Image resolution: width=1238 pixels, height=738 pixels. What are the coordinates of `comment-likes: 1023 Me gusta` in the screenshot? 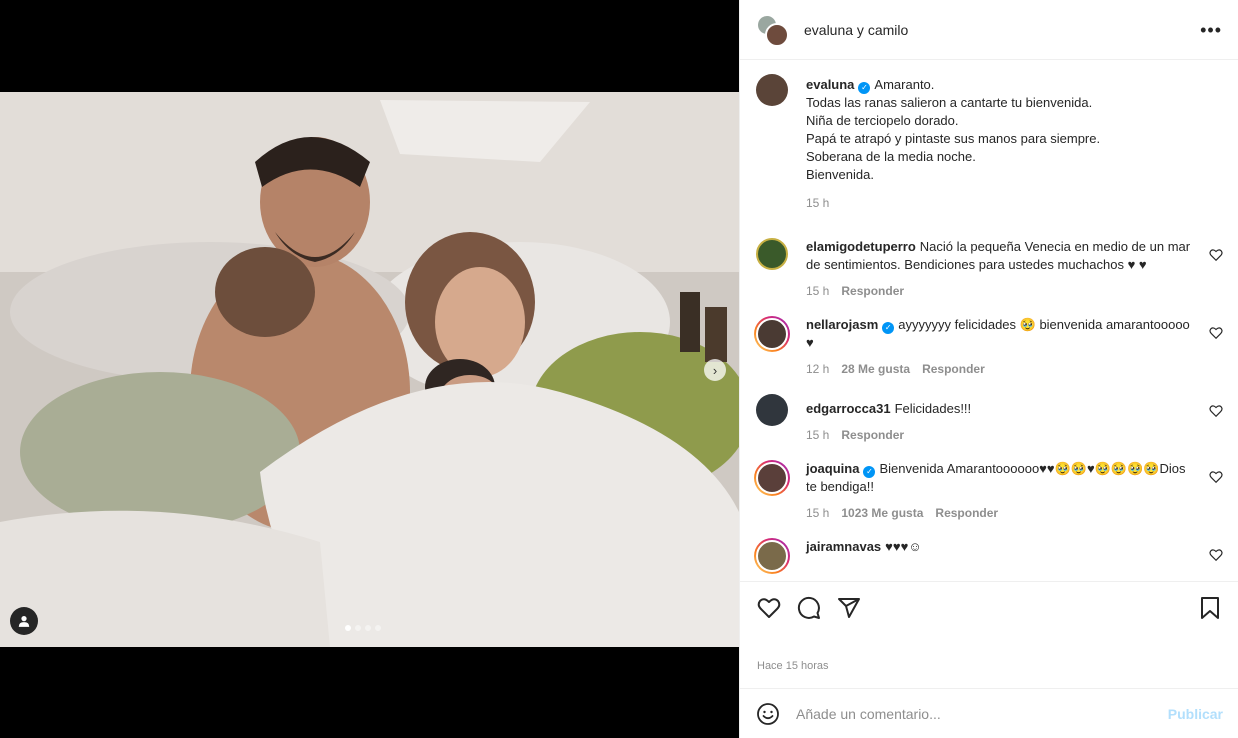 It's located at (882, 513).